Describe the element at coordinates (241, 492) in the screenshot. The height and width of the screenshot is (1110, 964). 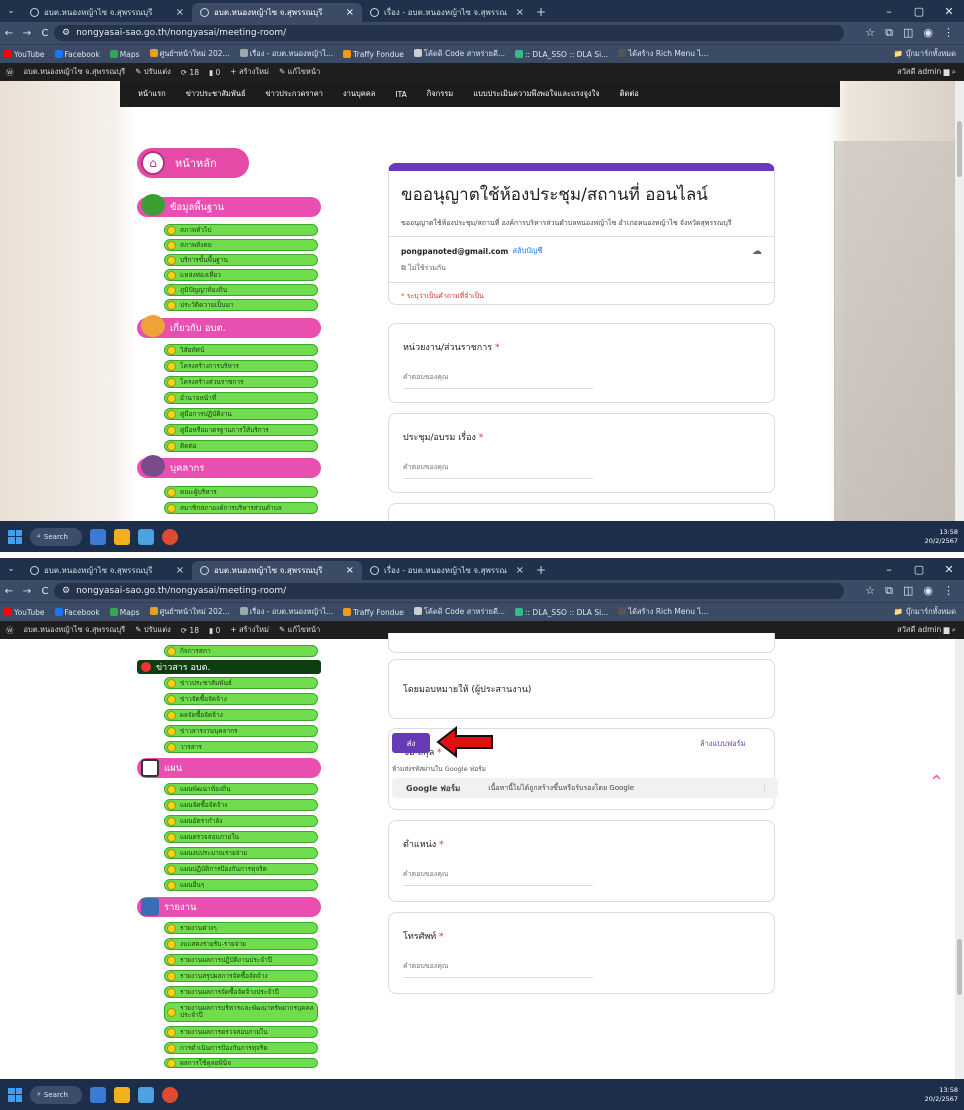
I see `sidebar-item: คณะผู้บริหาร` at that location.